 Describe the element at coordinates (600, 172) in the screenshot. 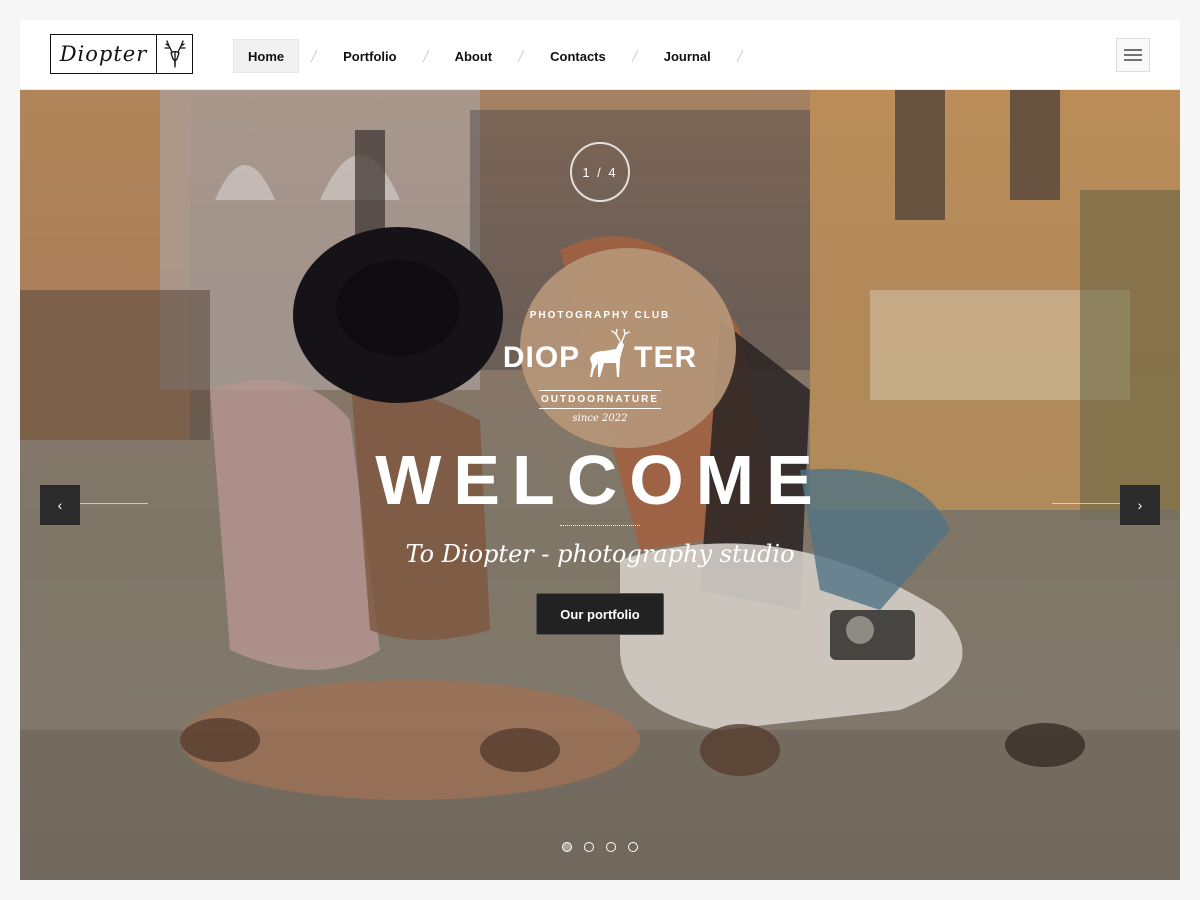

I see `slide-counter: 1 / 4` at that location.